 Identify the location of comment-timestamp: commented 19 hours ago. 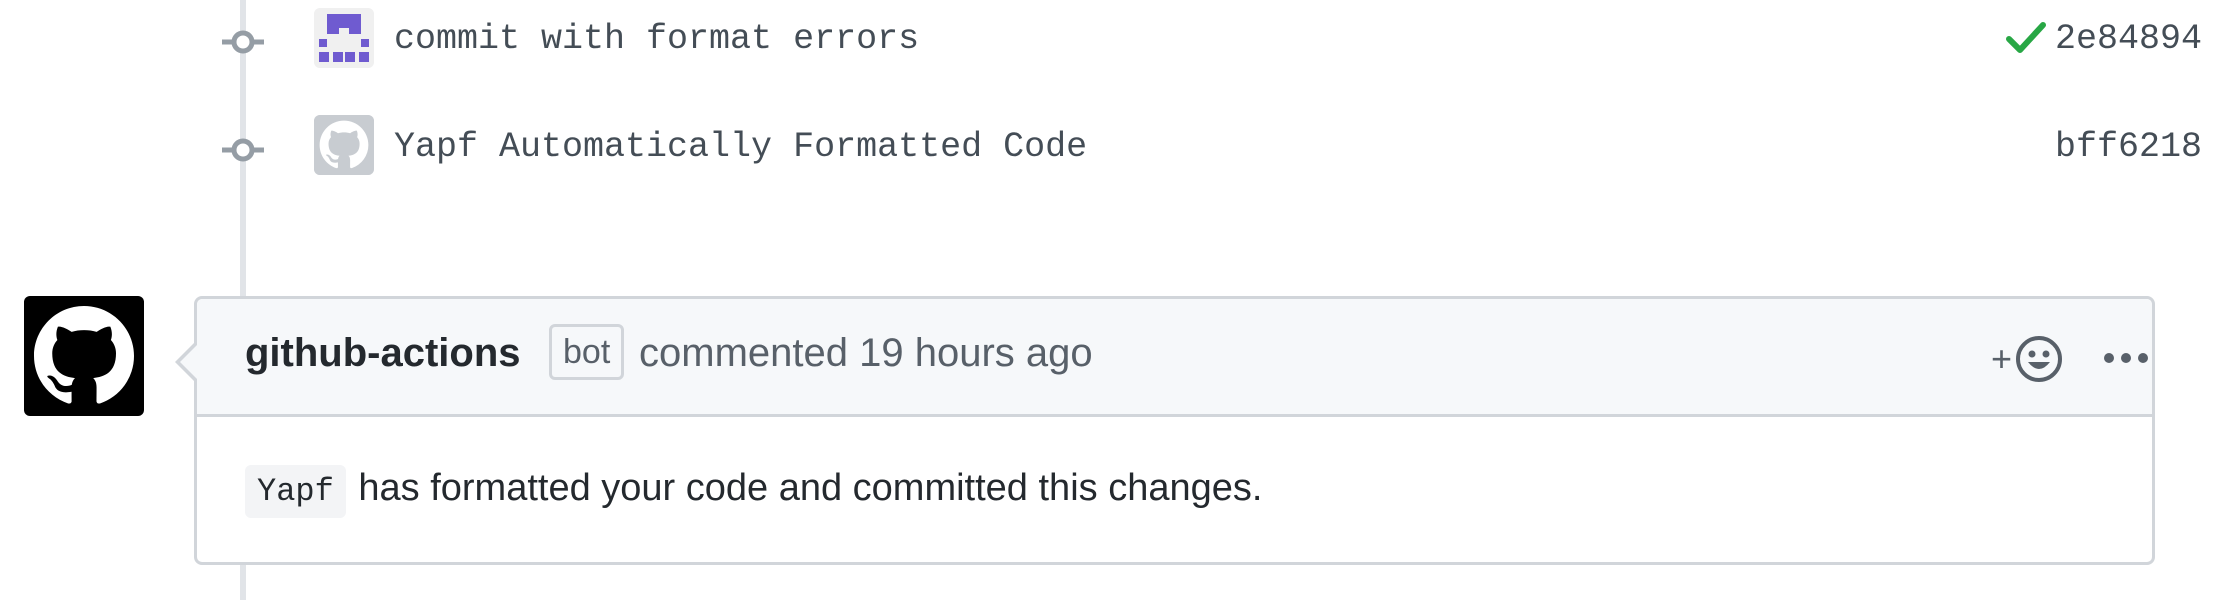
(866, 353).